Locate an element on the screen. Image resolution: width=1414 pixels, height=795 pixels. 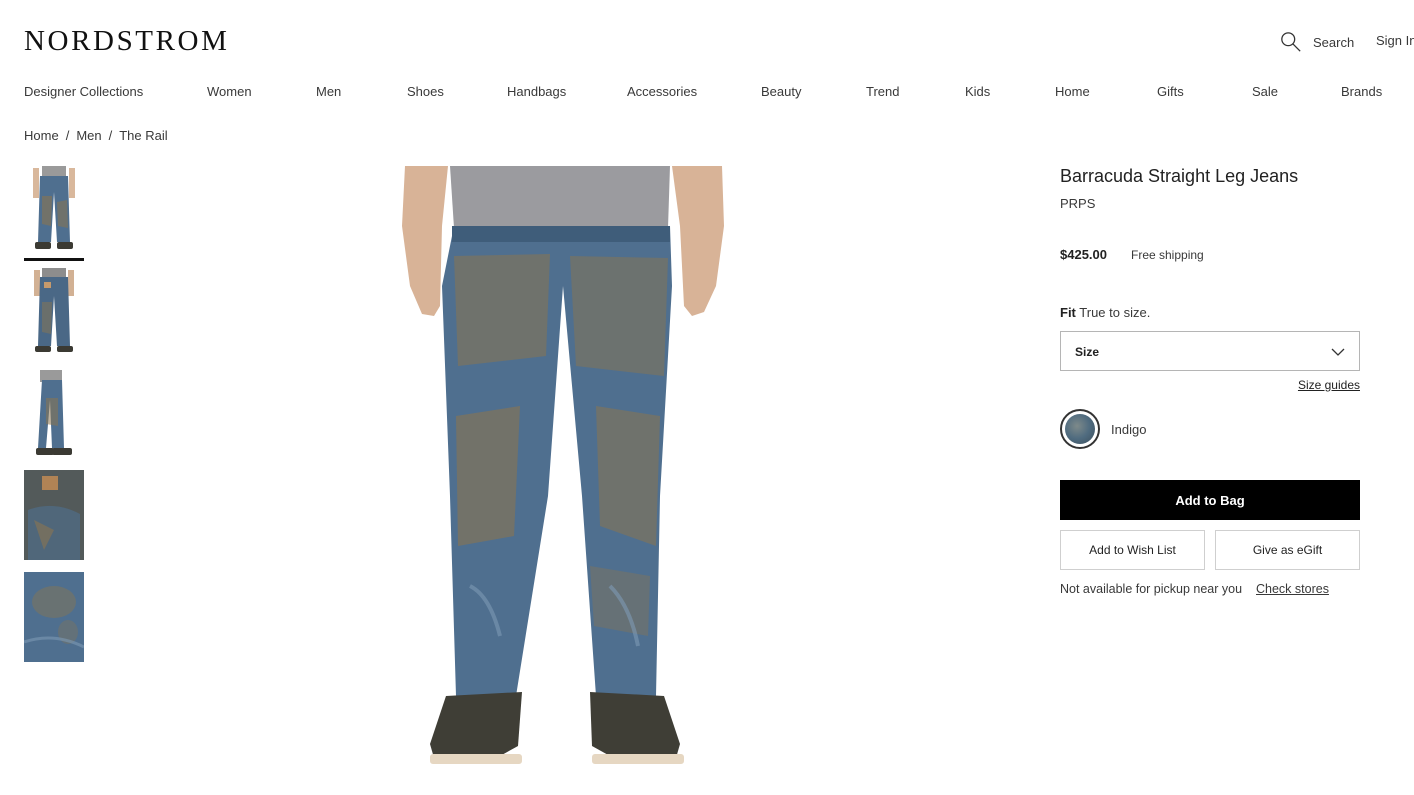
give-as-egift-button: Give as eGift is located at coordinates (1287, 550).